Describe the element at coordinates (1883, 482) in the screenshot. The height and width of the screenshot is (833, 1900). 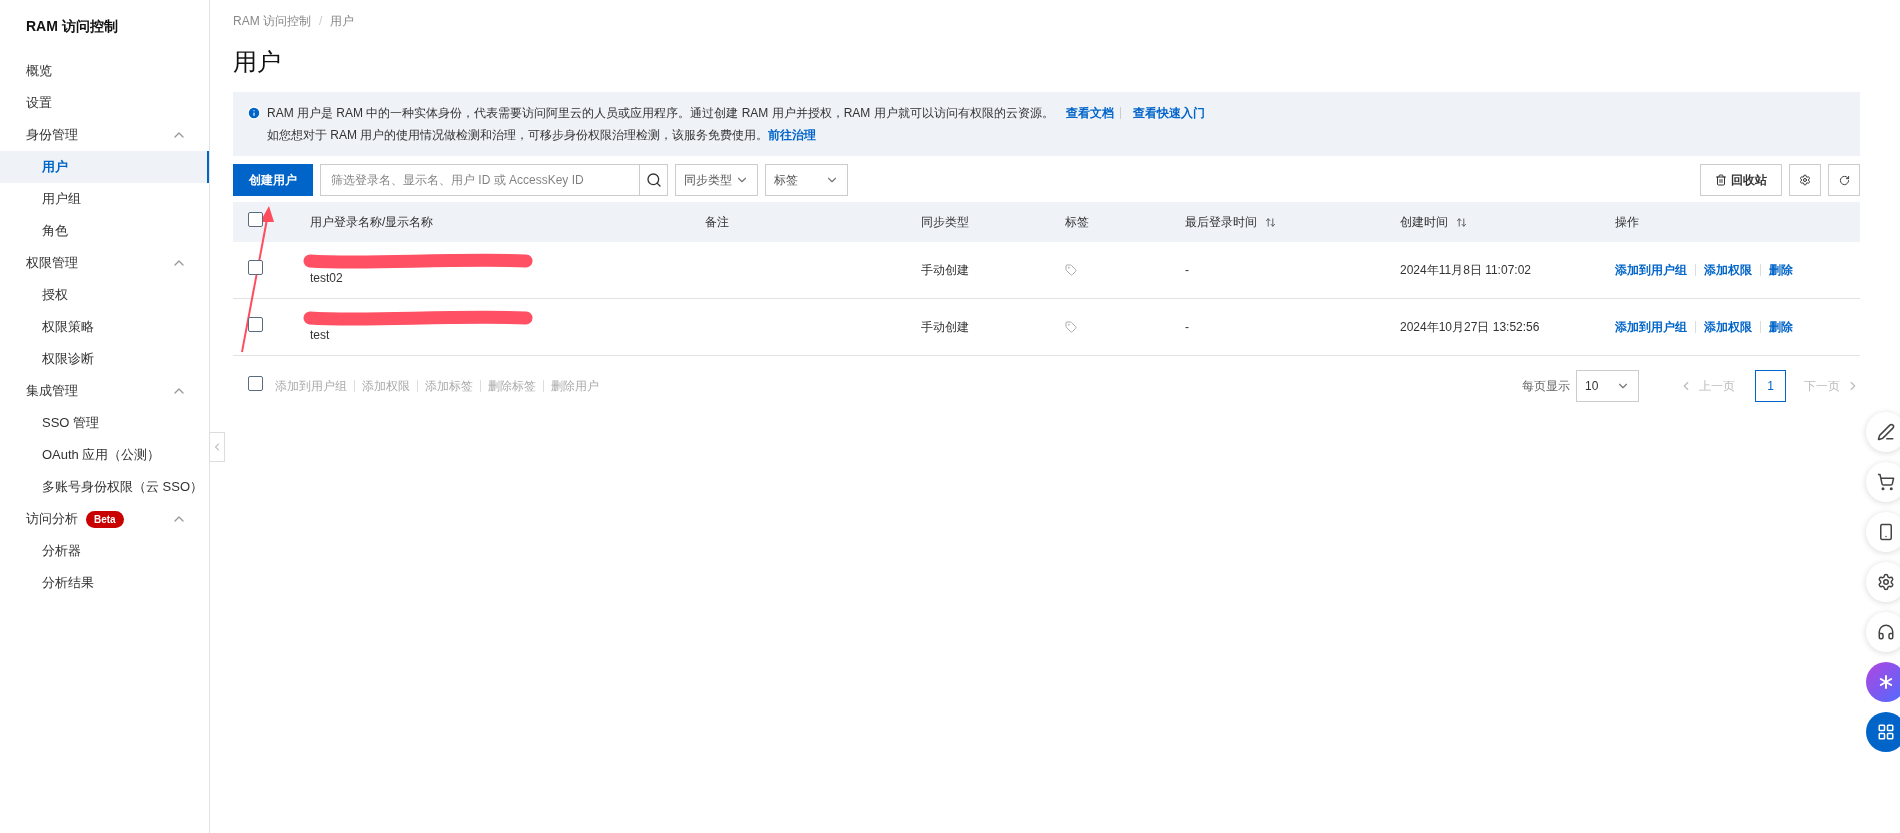
I see `cart-icon` at that location.